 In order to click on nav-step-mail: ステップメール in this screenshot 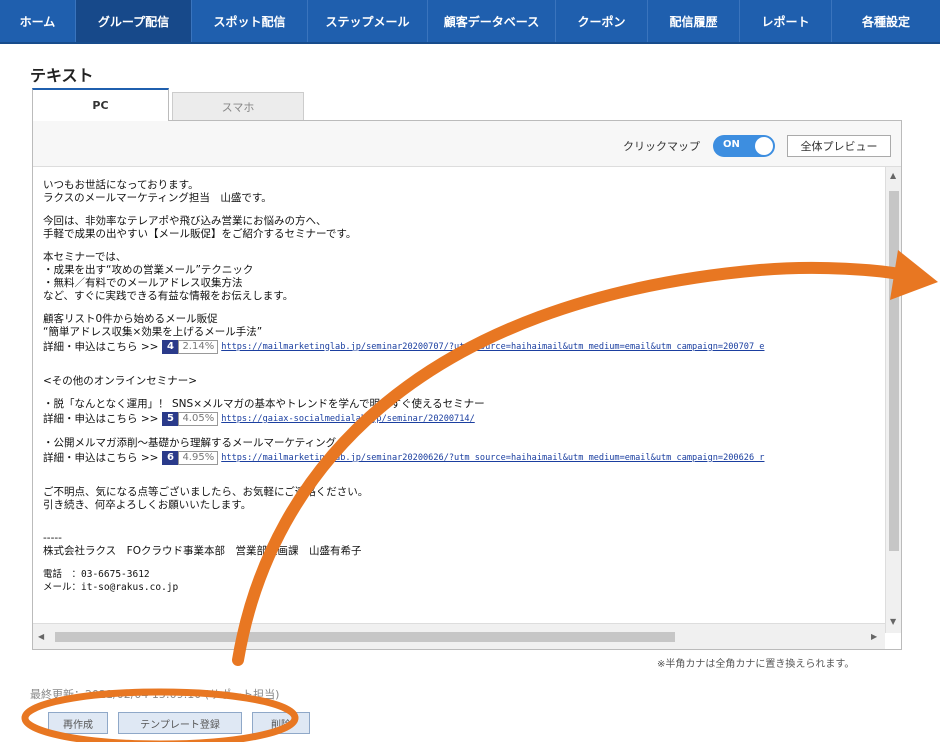, I will do `click(368, 21)`.